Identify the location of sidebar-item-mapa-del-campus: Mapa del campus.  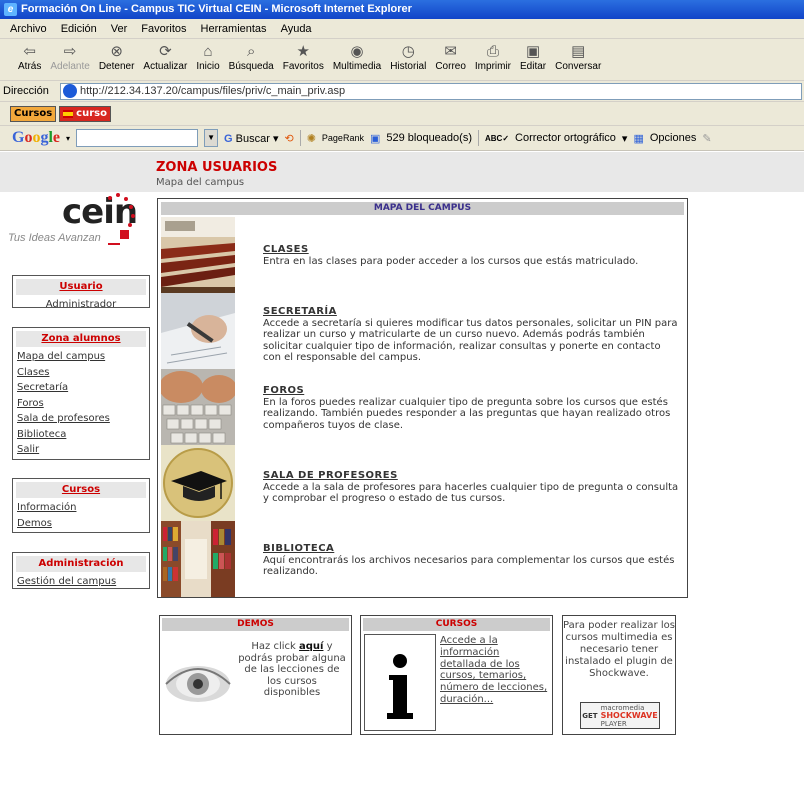
(81, 357).